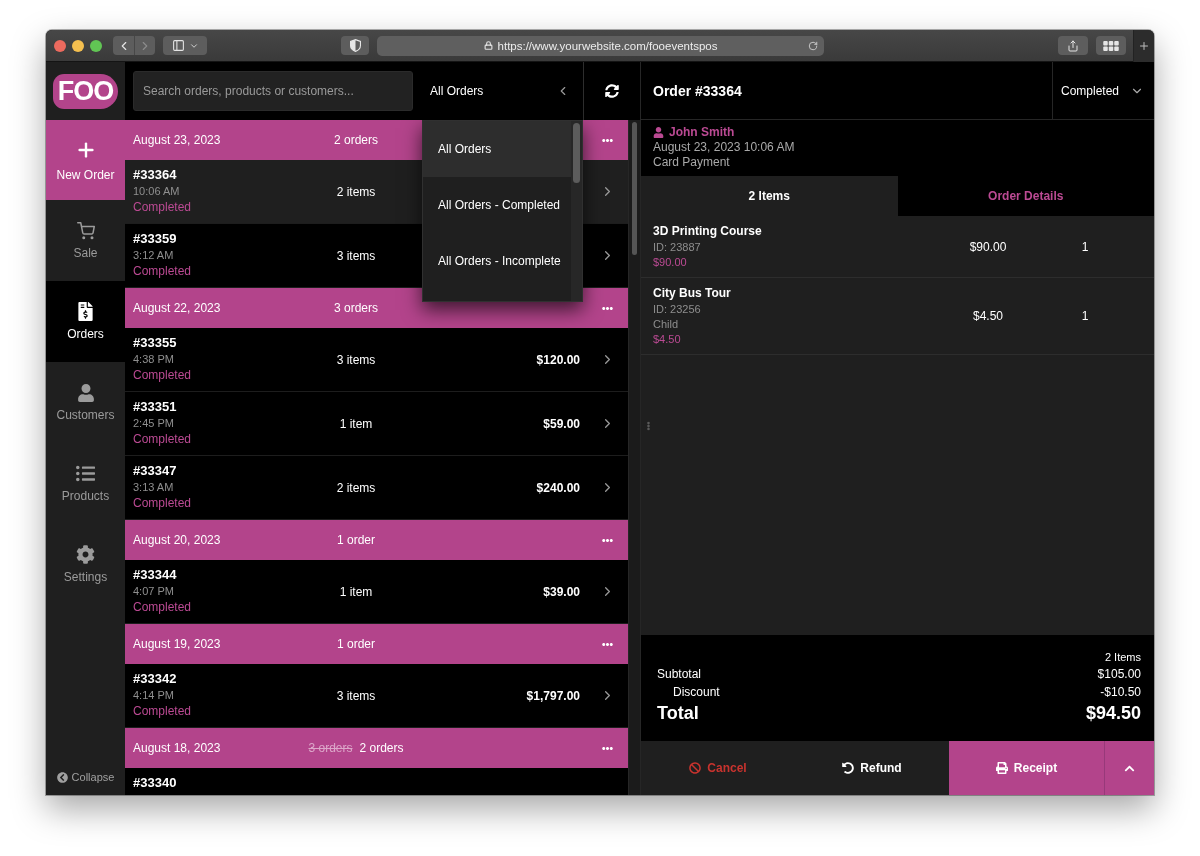 The height and width of the screenshot is (856, 1200). Describe the element at coordinates (153, 695) in the screenshot. I see `order-time: 4:14 PM` at that location.